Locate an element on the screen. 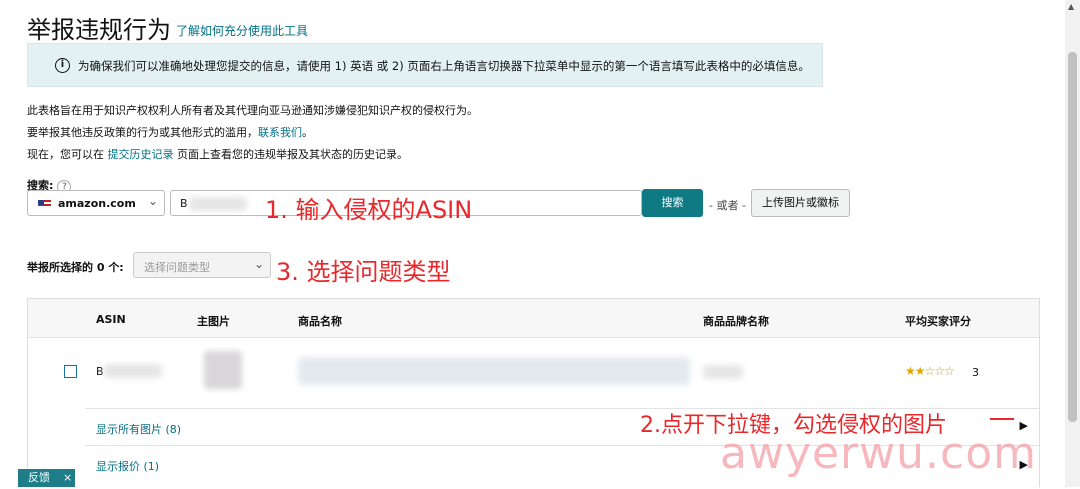 The height and width of the screenshot is (489, 1080). marketplace-value: amazon.com is located at coordinates (97, 203).